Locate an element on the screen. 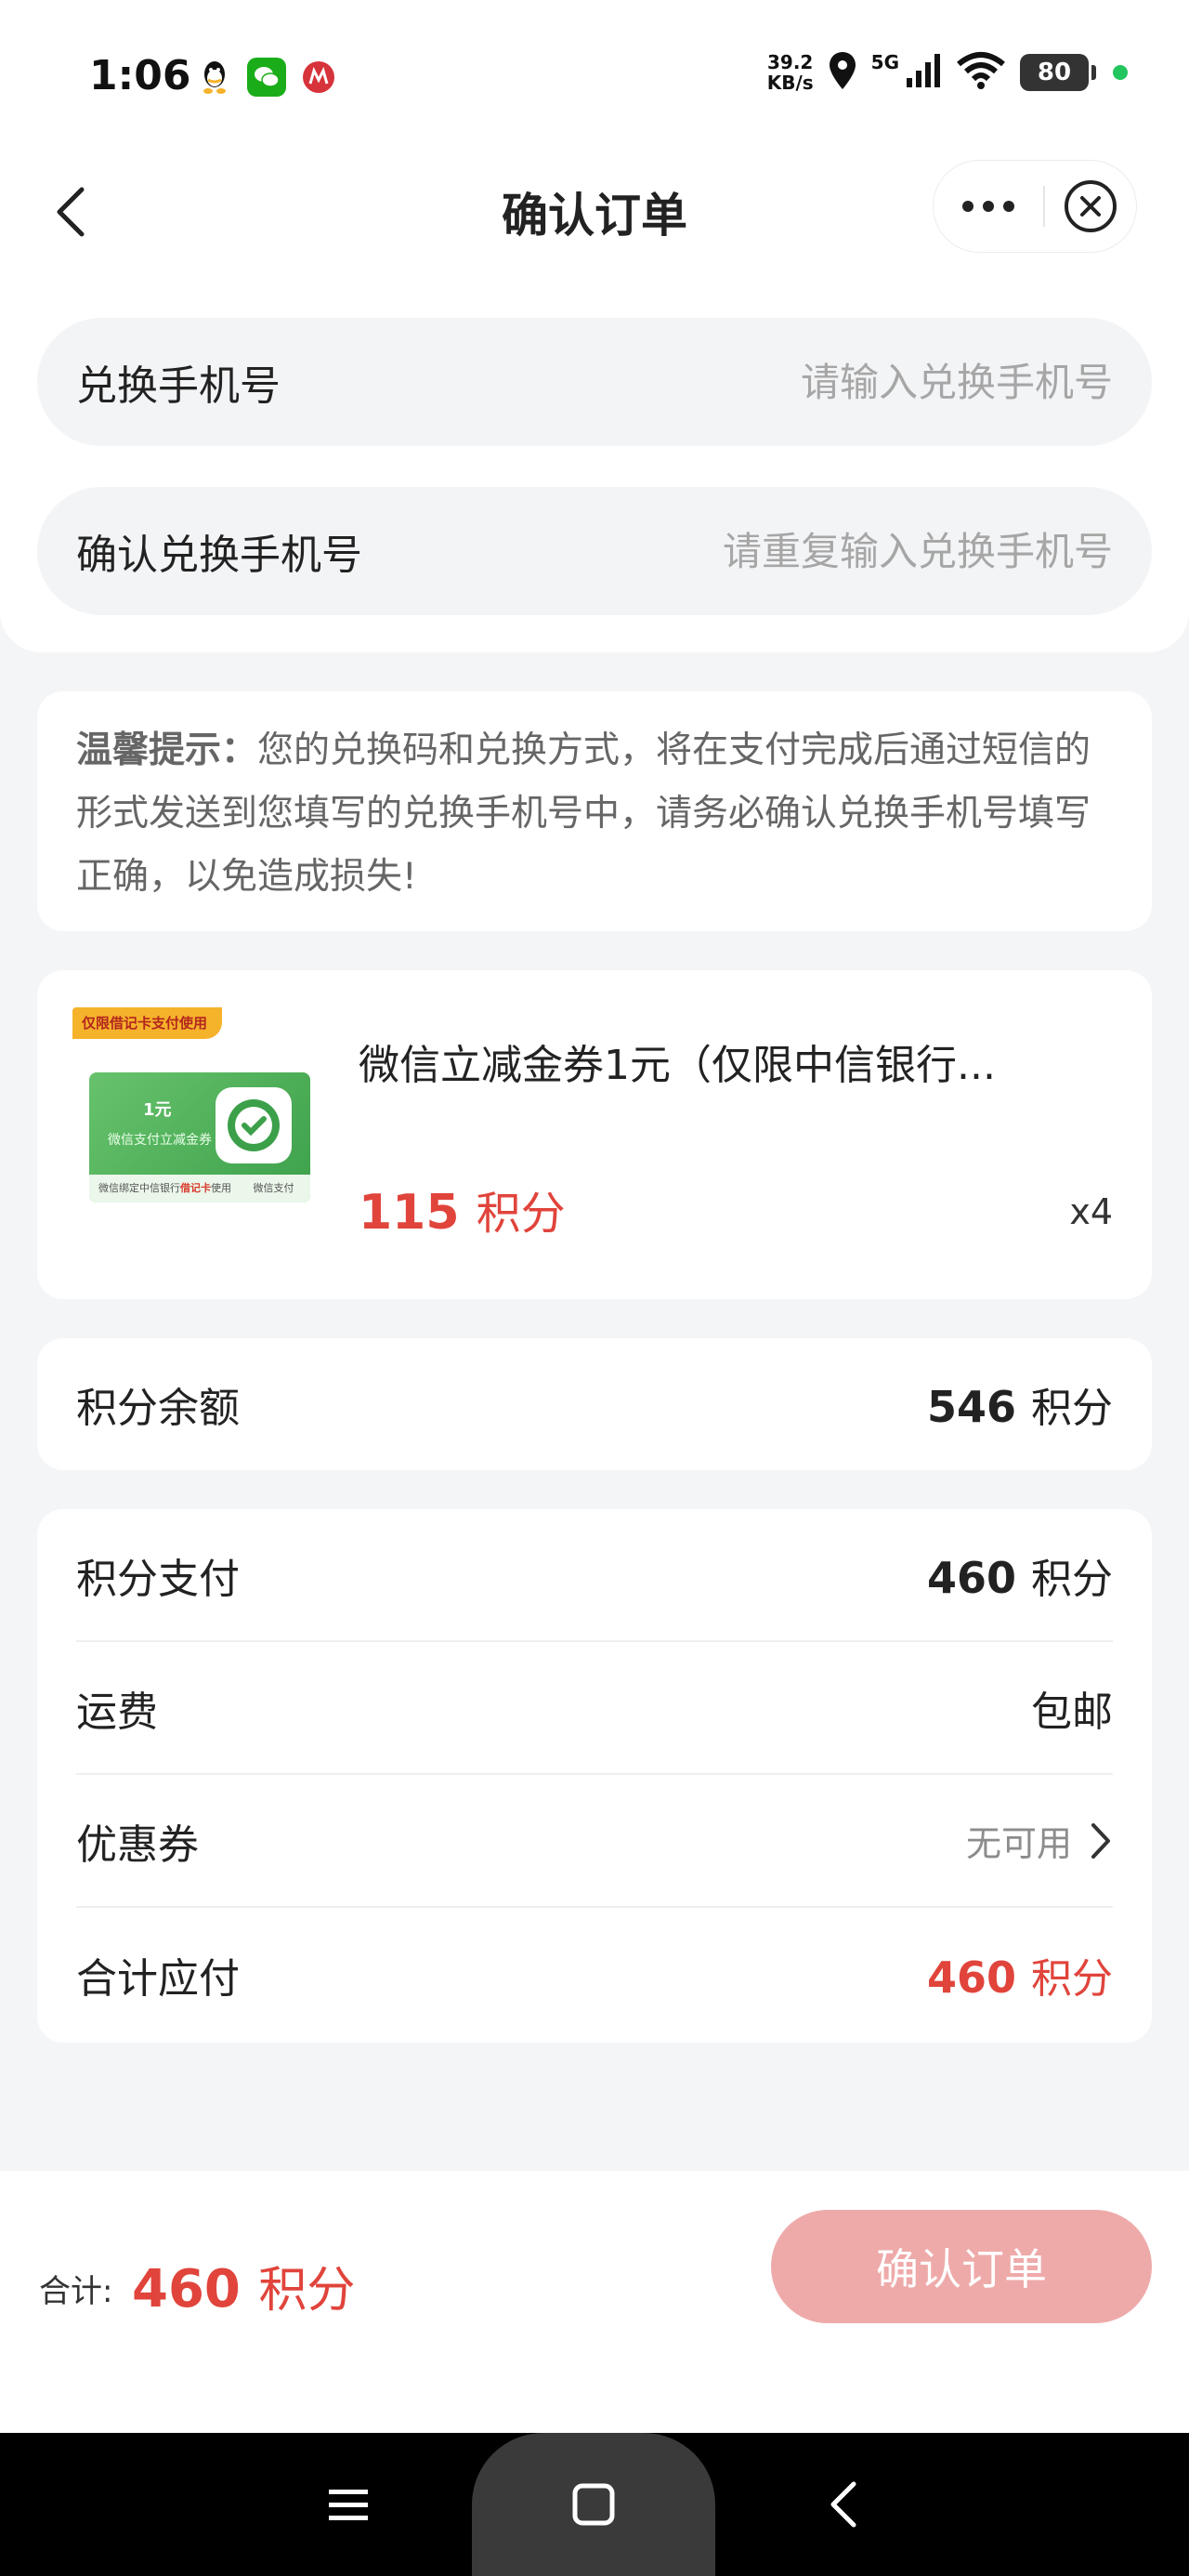 The image size is (1189, 2576). product-image: 仅限借记卡支付使用 1元 微信支付立减金券 微信绑定中信银行借记卡使用 微信支付 is located at coordinates (212, 1123).